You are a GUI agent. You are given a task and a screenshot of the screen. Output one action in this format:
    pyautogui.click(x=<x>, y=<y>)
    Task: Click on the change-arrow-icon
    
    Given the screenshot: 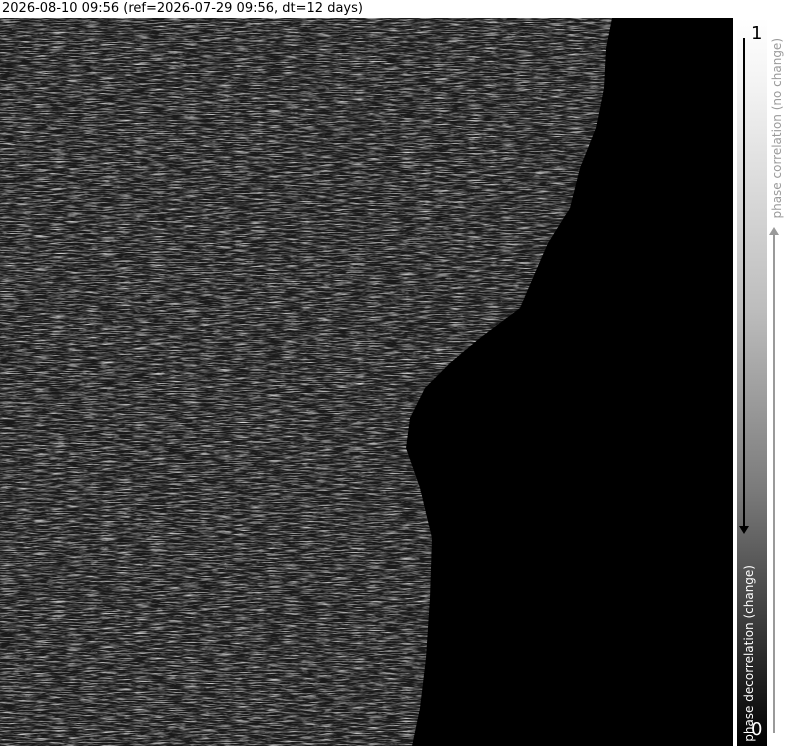 What is the action you would take?
    pyautogui.click(x=744, y=286)
    